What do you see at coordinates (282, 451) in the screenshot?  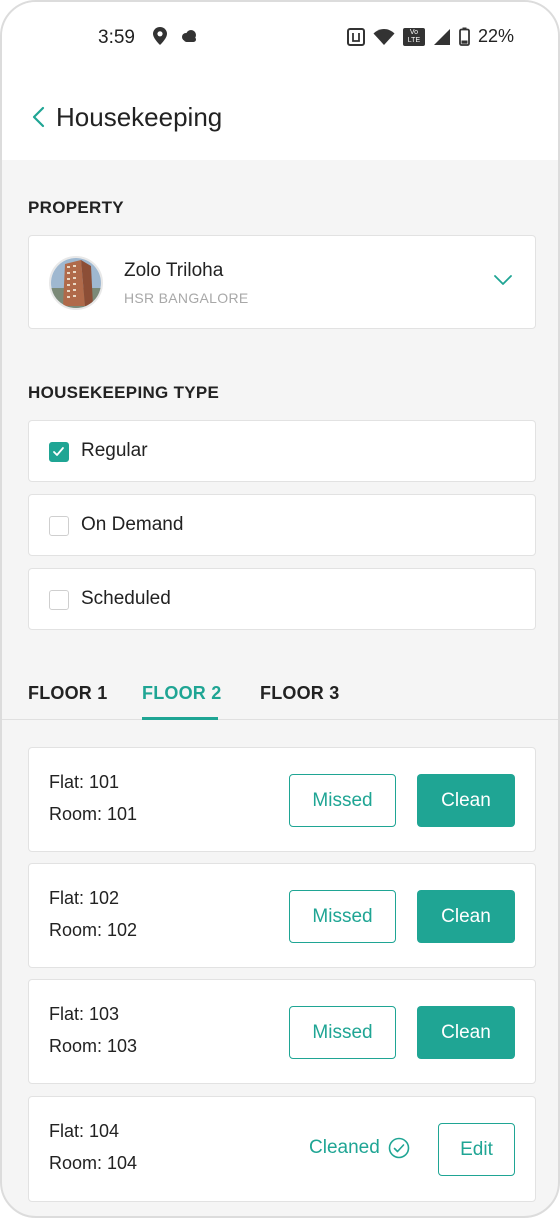 I see `type-option-regular: Regular` at bounding box center [282, 451].